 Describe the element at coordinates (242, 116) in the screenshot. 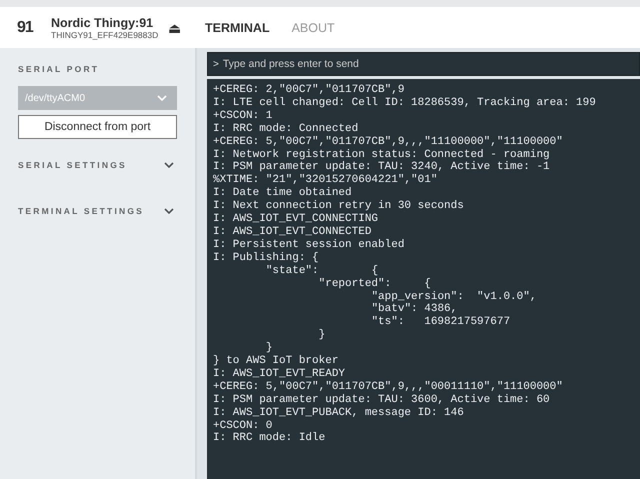

I see `terminal-line: +CSCON: 1` at that location.